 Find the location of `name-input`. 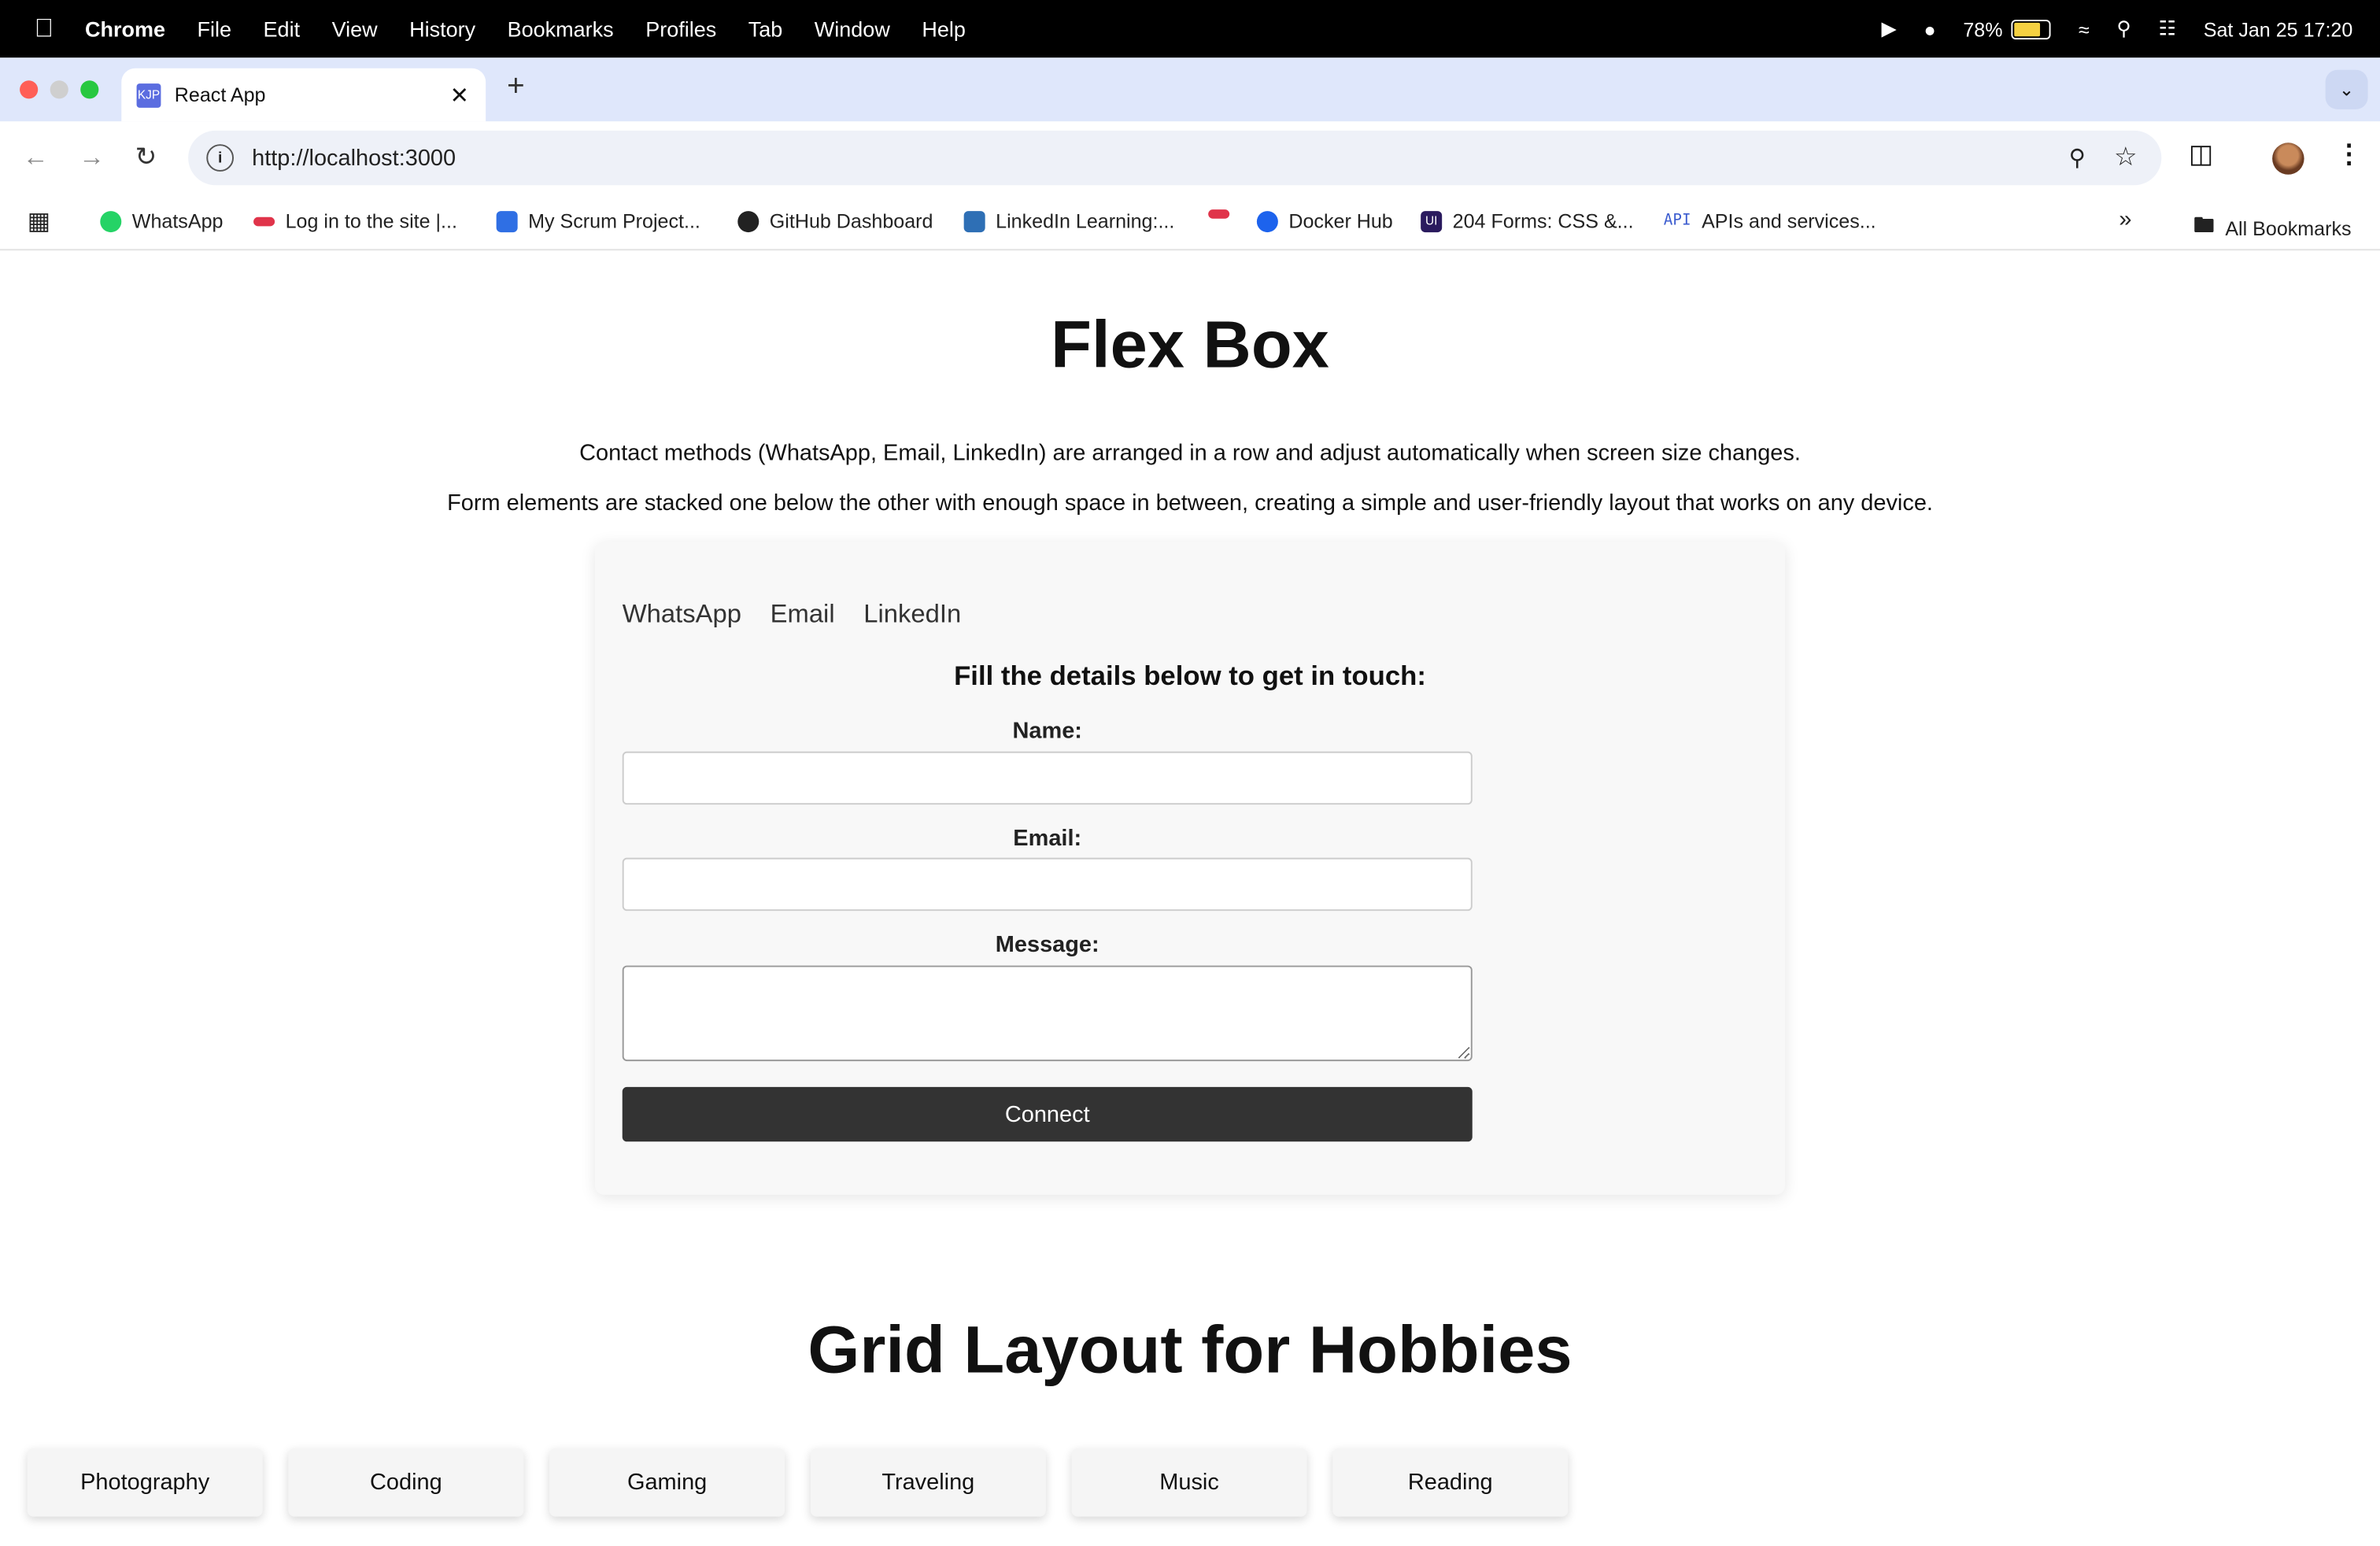

name-input is located at coordinates (1047, 778).